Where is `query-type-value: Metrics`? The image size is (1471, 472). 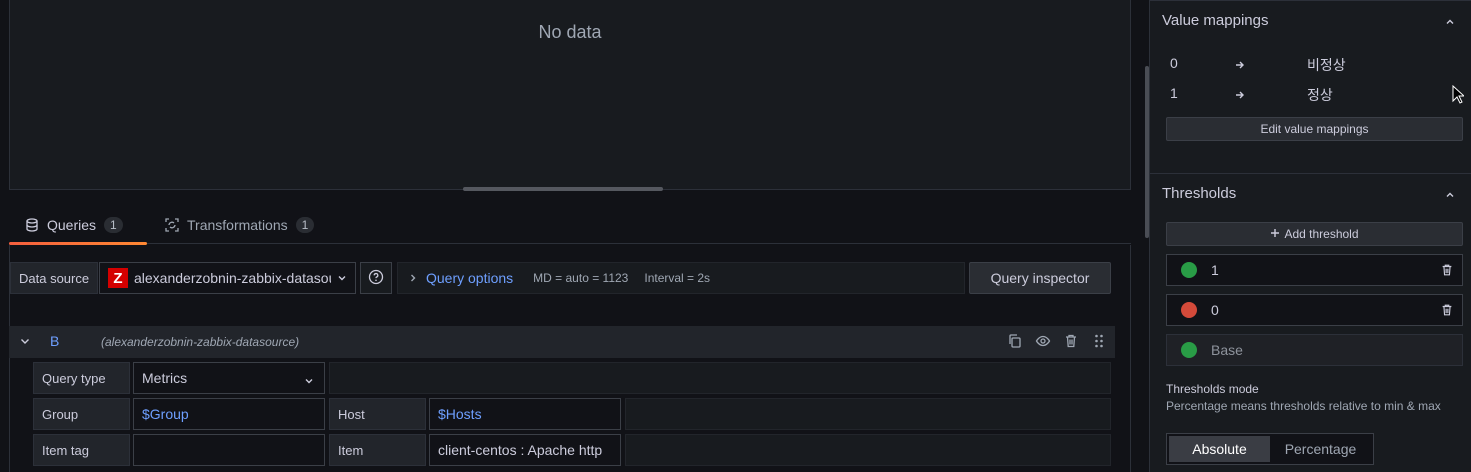 query-type-value: Metrics is located at coordinates (165, 378).